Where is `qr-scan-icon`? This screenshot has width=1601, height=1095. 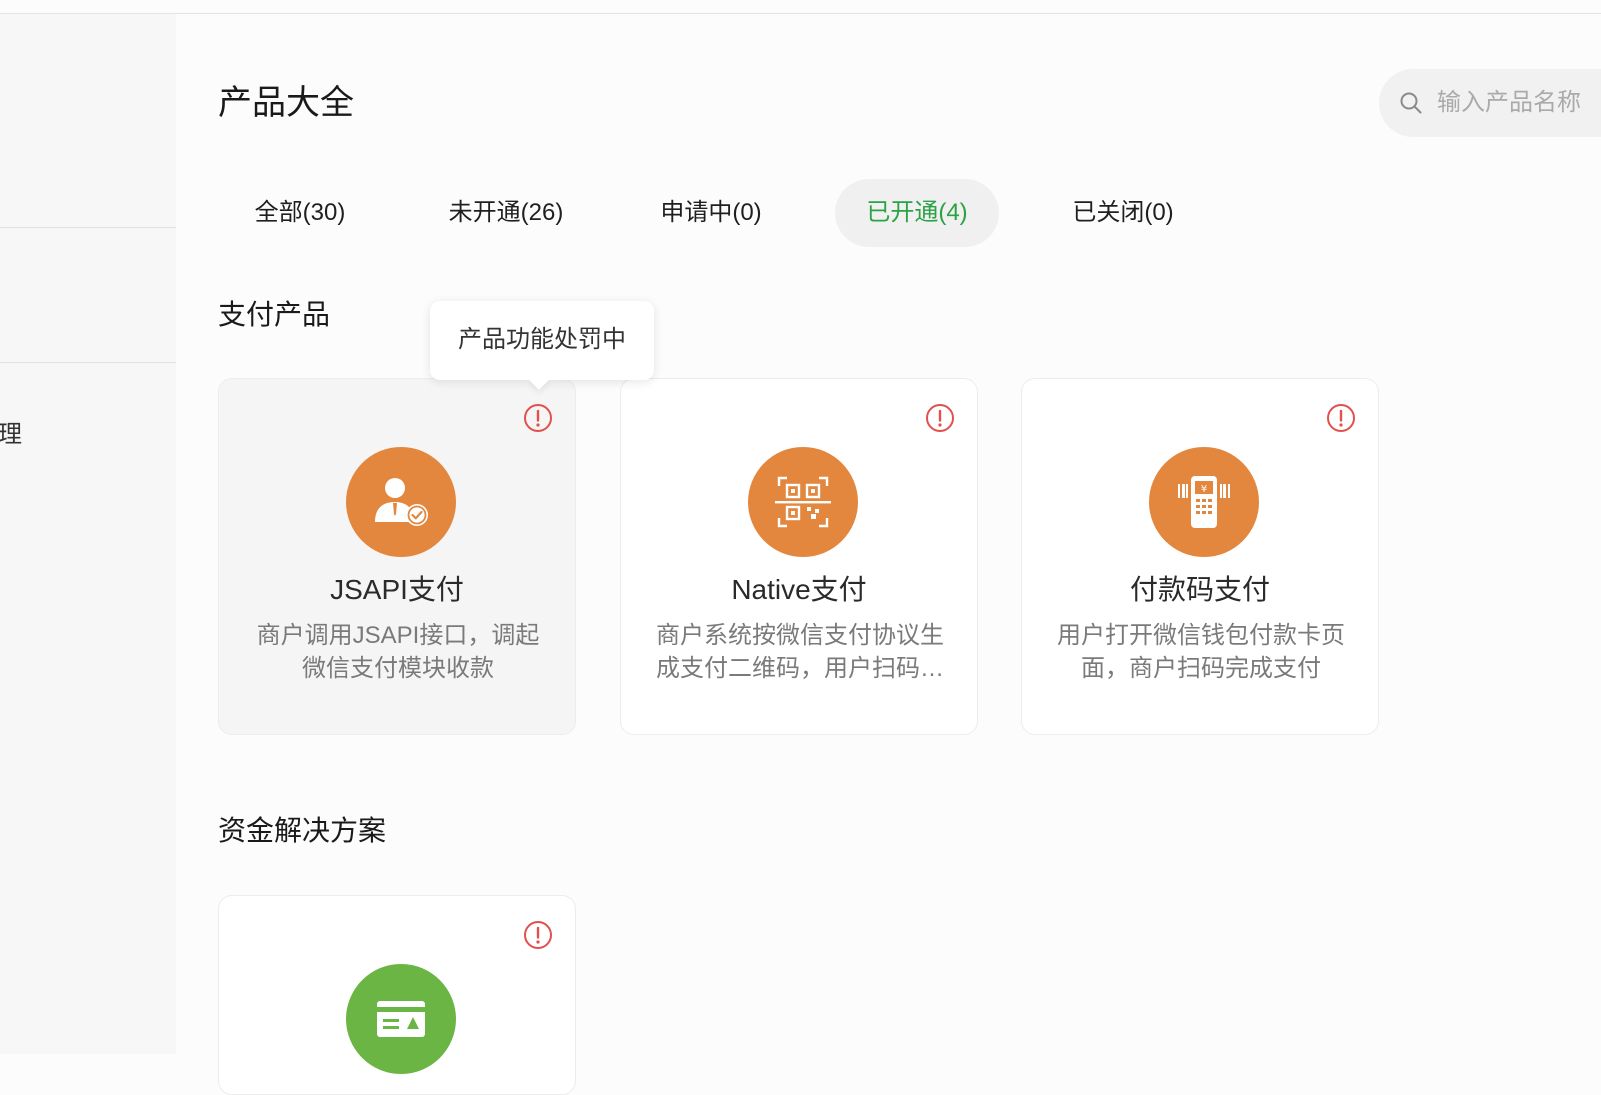 qr-scan-icon is located at coordinates (803, 502).